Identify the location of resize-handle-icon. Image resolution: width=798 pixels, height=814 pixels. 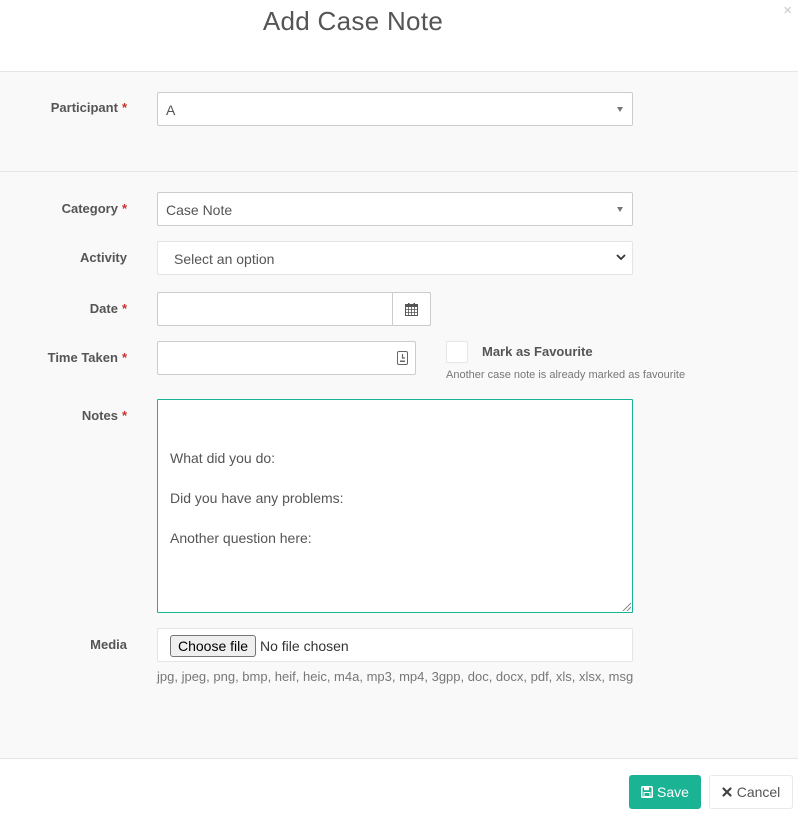
(626, 606).